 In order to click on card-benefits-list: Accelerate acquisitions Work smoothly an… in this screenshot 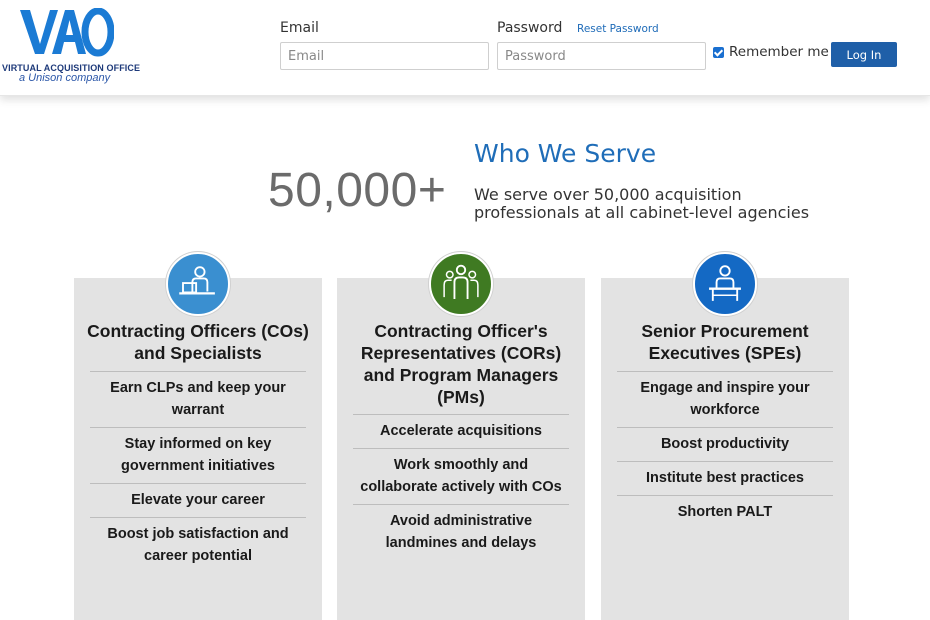, I will do `click(461, 487)`.